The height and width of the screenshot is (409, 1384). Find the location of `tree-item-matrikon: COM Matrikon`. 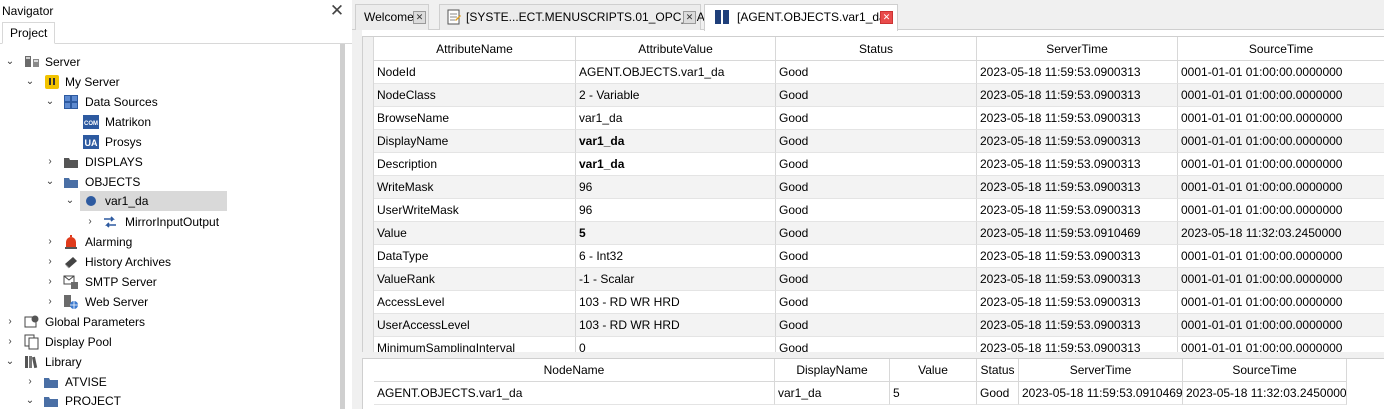

tree-item-matrikon: COM Matrikon is located at coordinates (170, 122).